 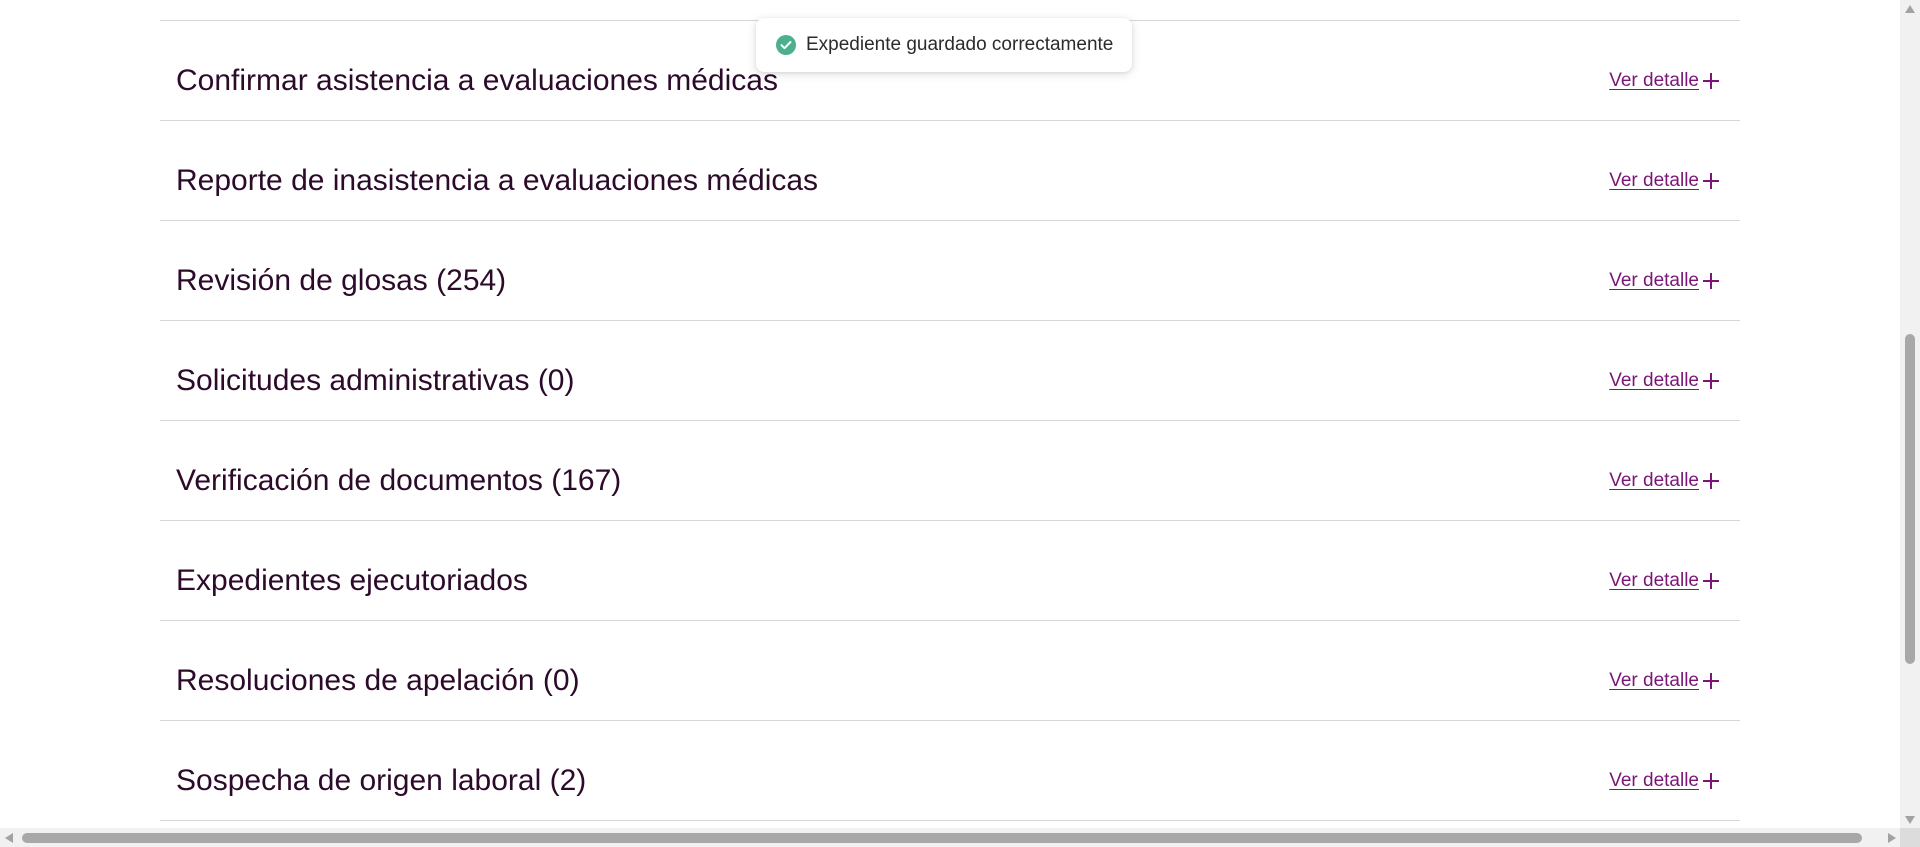 I want to click on accordion-item-title: Revisión de glosas (254), so click(x=341, y=280).